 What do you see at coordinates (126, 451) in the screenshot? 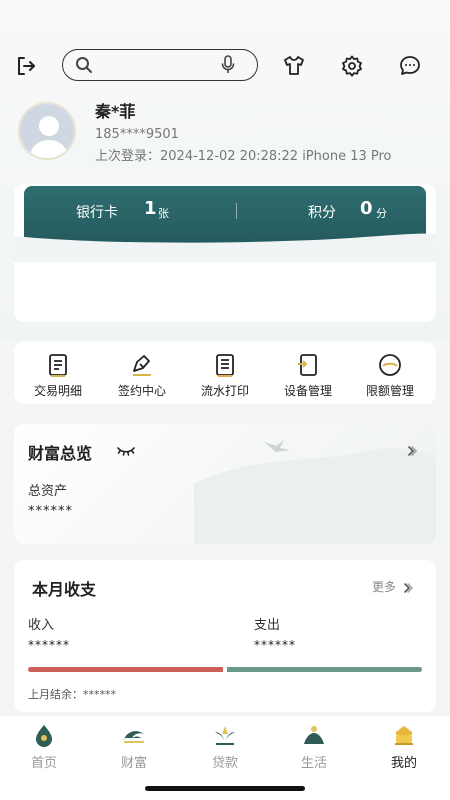
I see `eye-closed-icon` at bounding box center [126, 451].